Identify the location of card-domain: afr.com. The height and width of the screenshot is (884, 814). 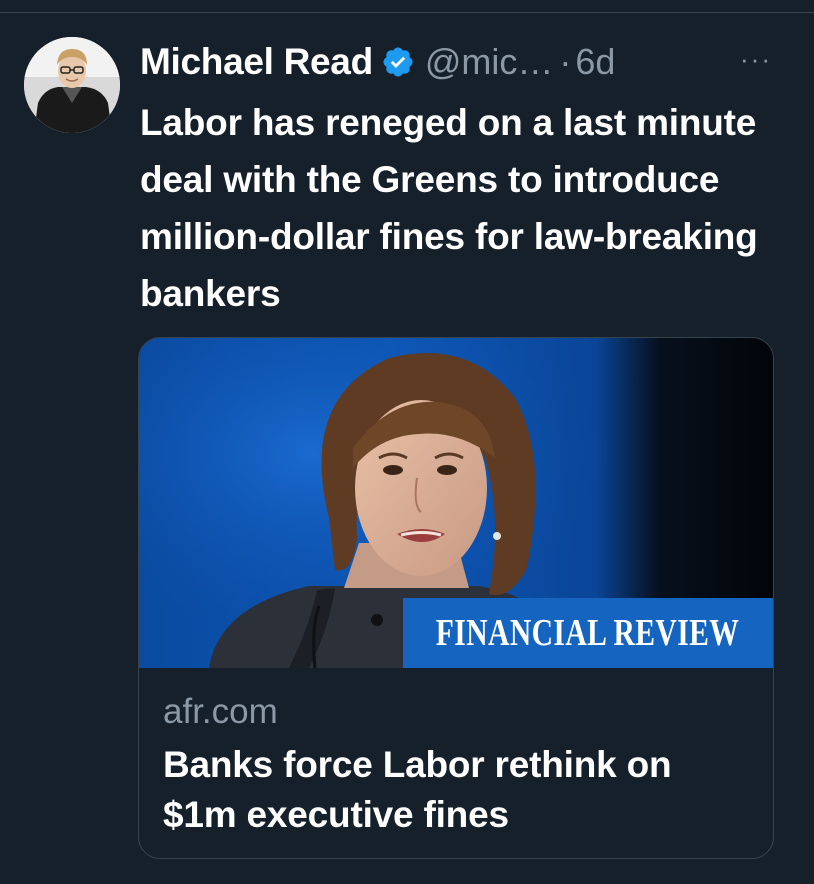
(220, 711).